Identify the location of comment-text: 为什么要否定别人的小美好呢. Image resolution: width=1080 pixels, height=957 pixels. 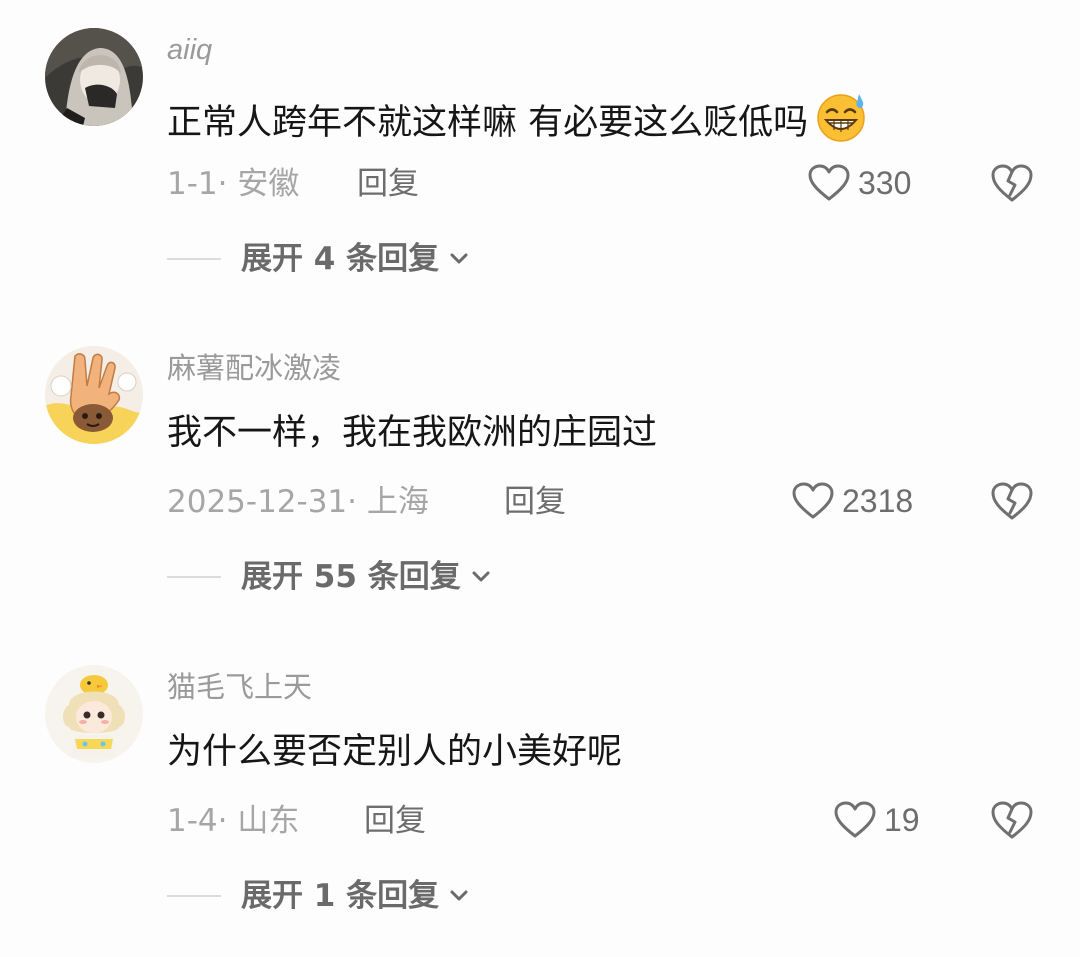
(395, 752).